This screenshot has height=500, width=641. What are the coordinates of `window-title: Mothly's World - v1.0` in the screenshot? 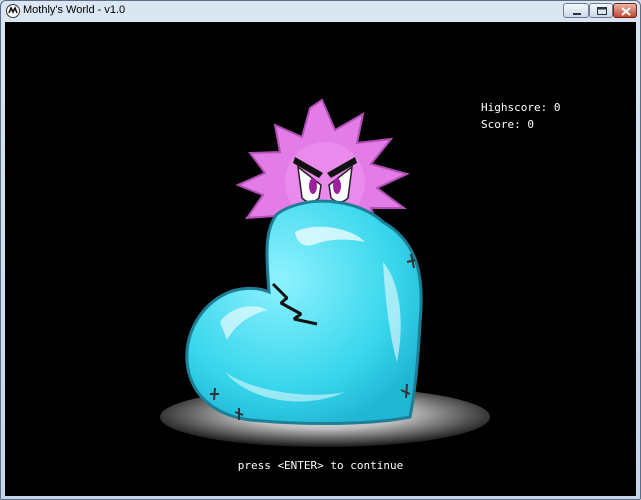 It's located at (74, 10).